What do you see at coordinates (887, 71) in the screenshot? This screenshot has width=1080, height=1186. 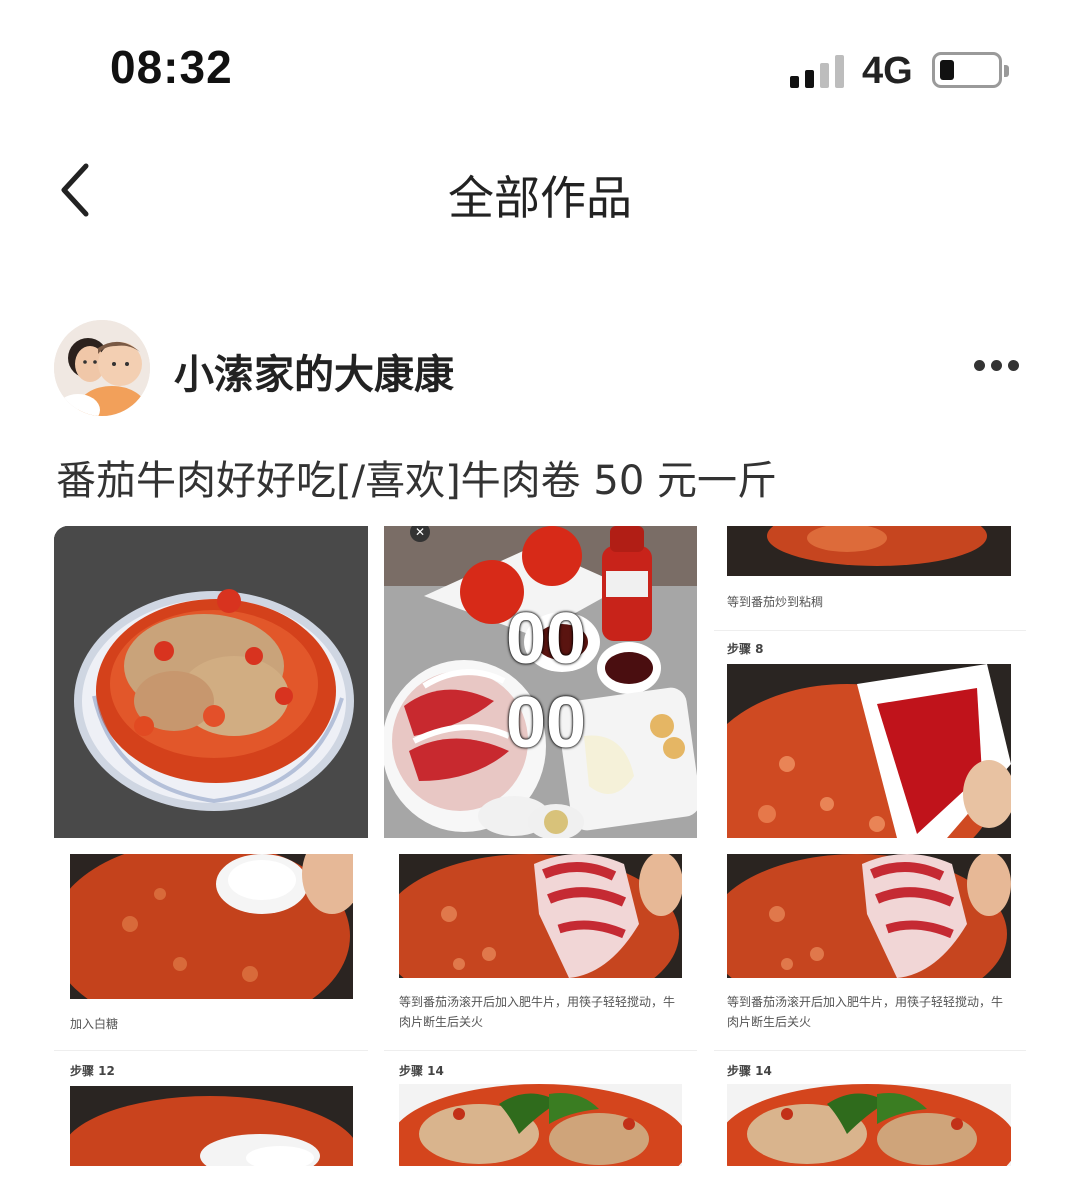 I see `network-type: 4G` at bounding box center [887, 71].